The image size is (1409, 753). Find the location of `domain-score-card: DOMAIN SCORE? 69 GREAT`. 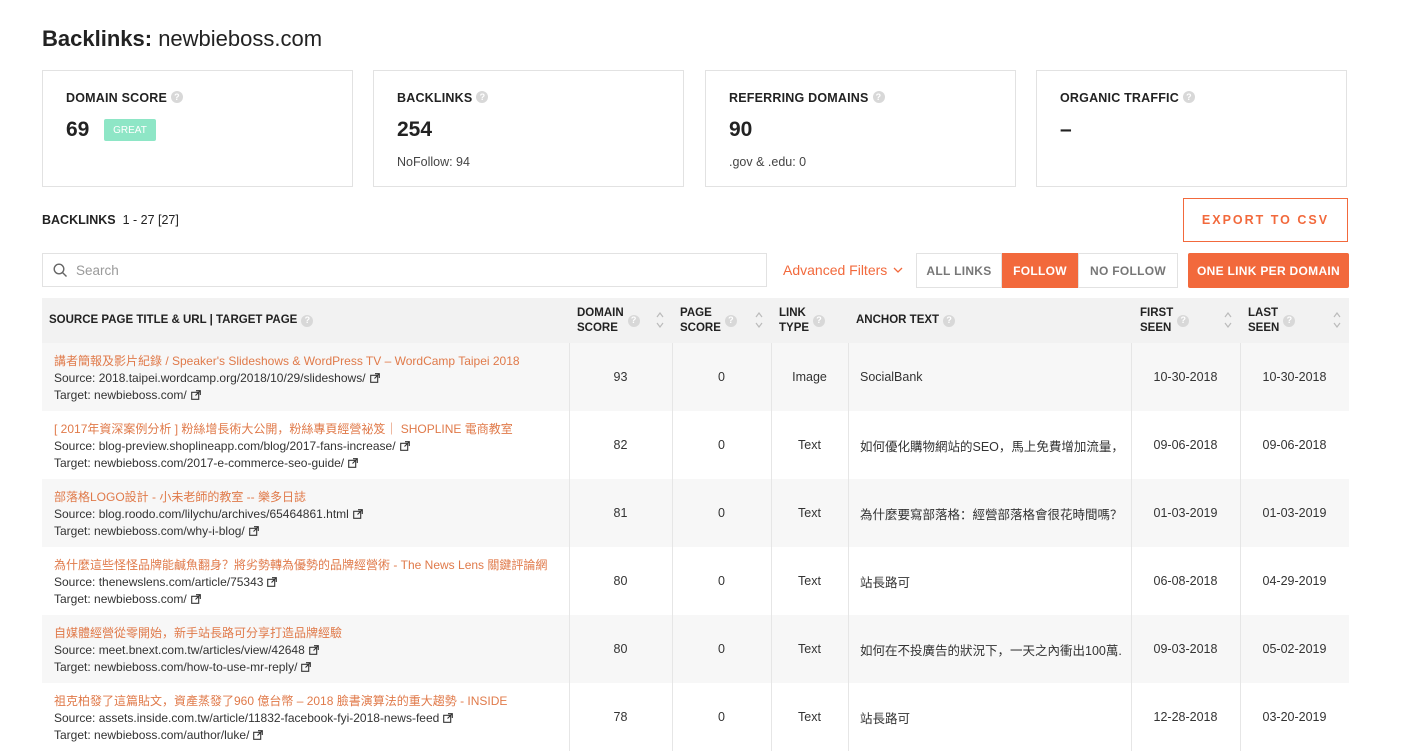

domain-score-card: DOMAIN SCORE? 69 GREAT is located at coordinates (197, 128).